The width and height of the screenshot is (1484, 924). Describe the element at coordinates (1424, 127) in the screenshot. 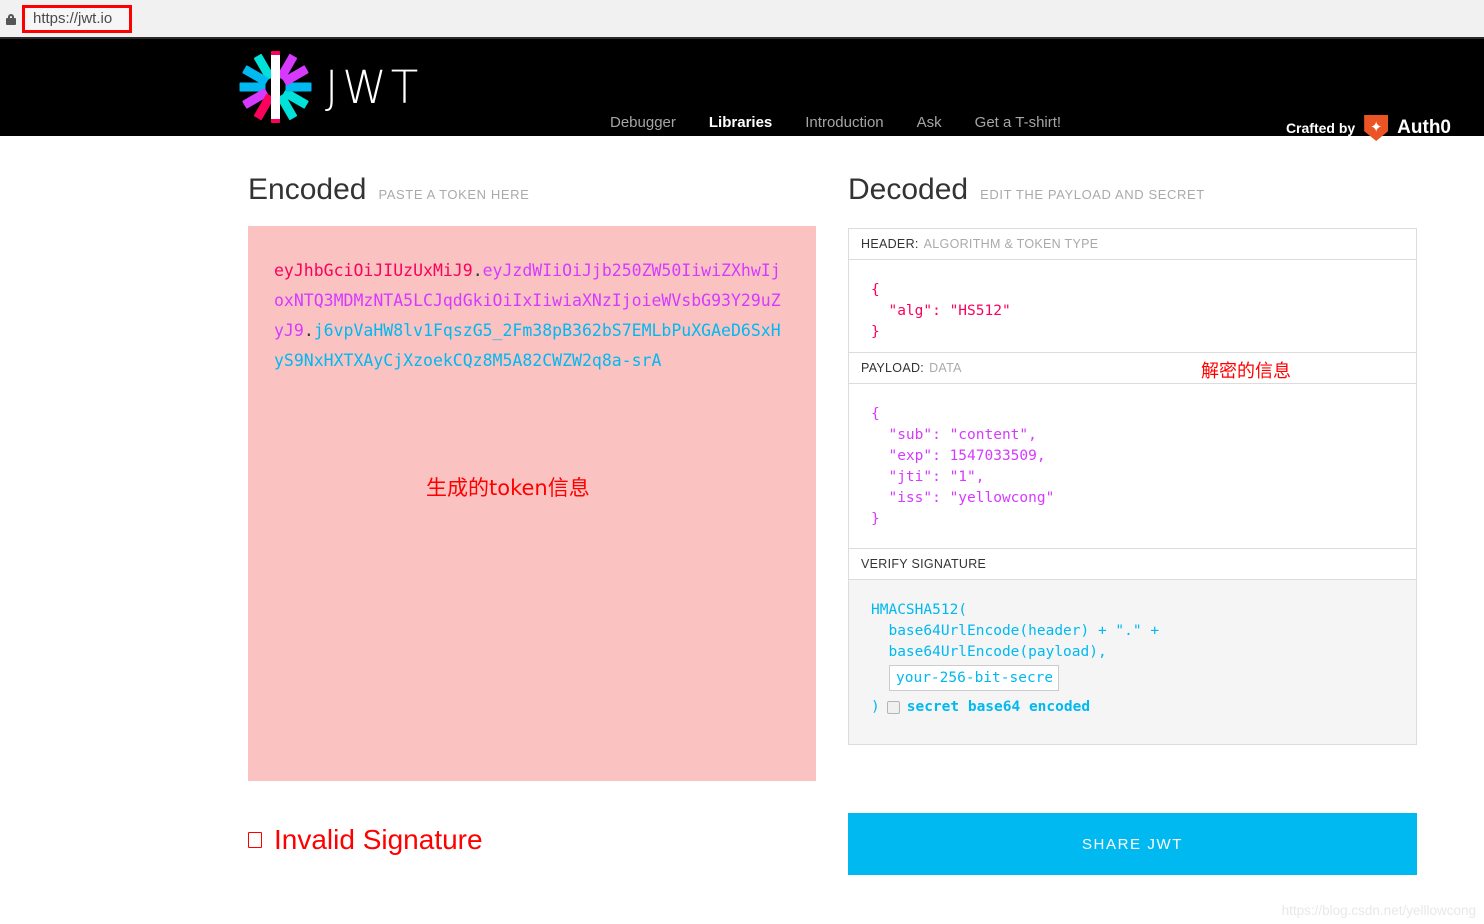

I see `auth0-brand-label: Auth0` at that location.